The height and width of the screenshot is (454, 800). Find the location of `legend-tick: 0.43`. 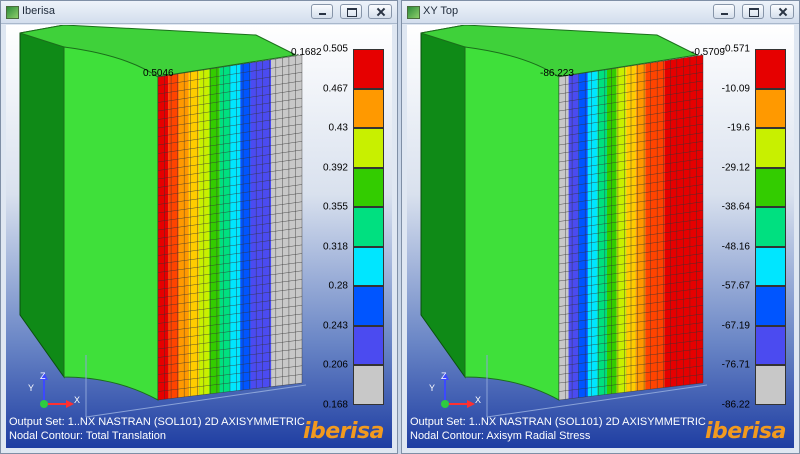

legend-tick: 0.43 is located at coordinates (338, 128).